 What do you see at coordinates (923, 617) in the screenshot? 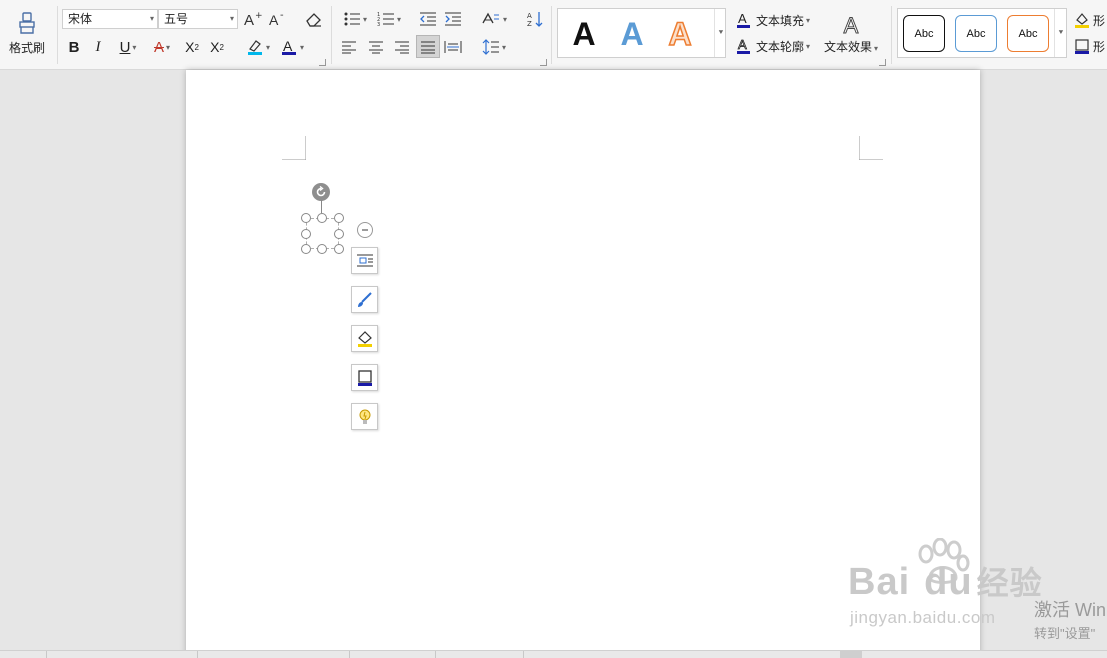
I see `watermark-url: jingyan.baidu.com` at bounding box center [923, 617].